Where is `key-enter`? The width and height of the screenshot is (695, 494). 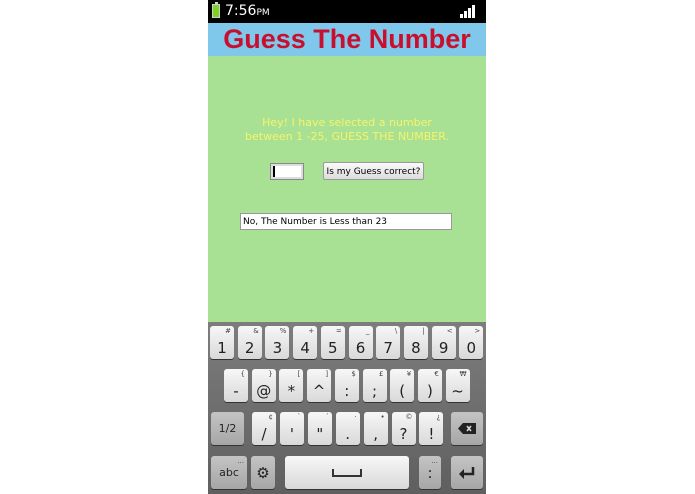 key-enter is located at coordinates (467, 472).